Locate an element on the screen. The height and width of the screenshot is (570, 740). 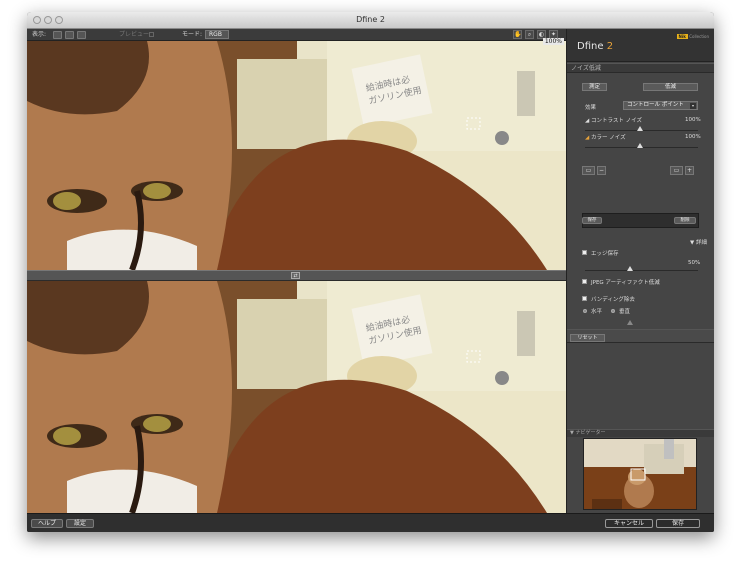
color-noise-label: ◢ カラー ノイズ is located at coordinates (605, 137).